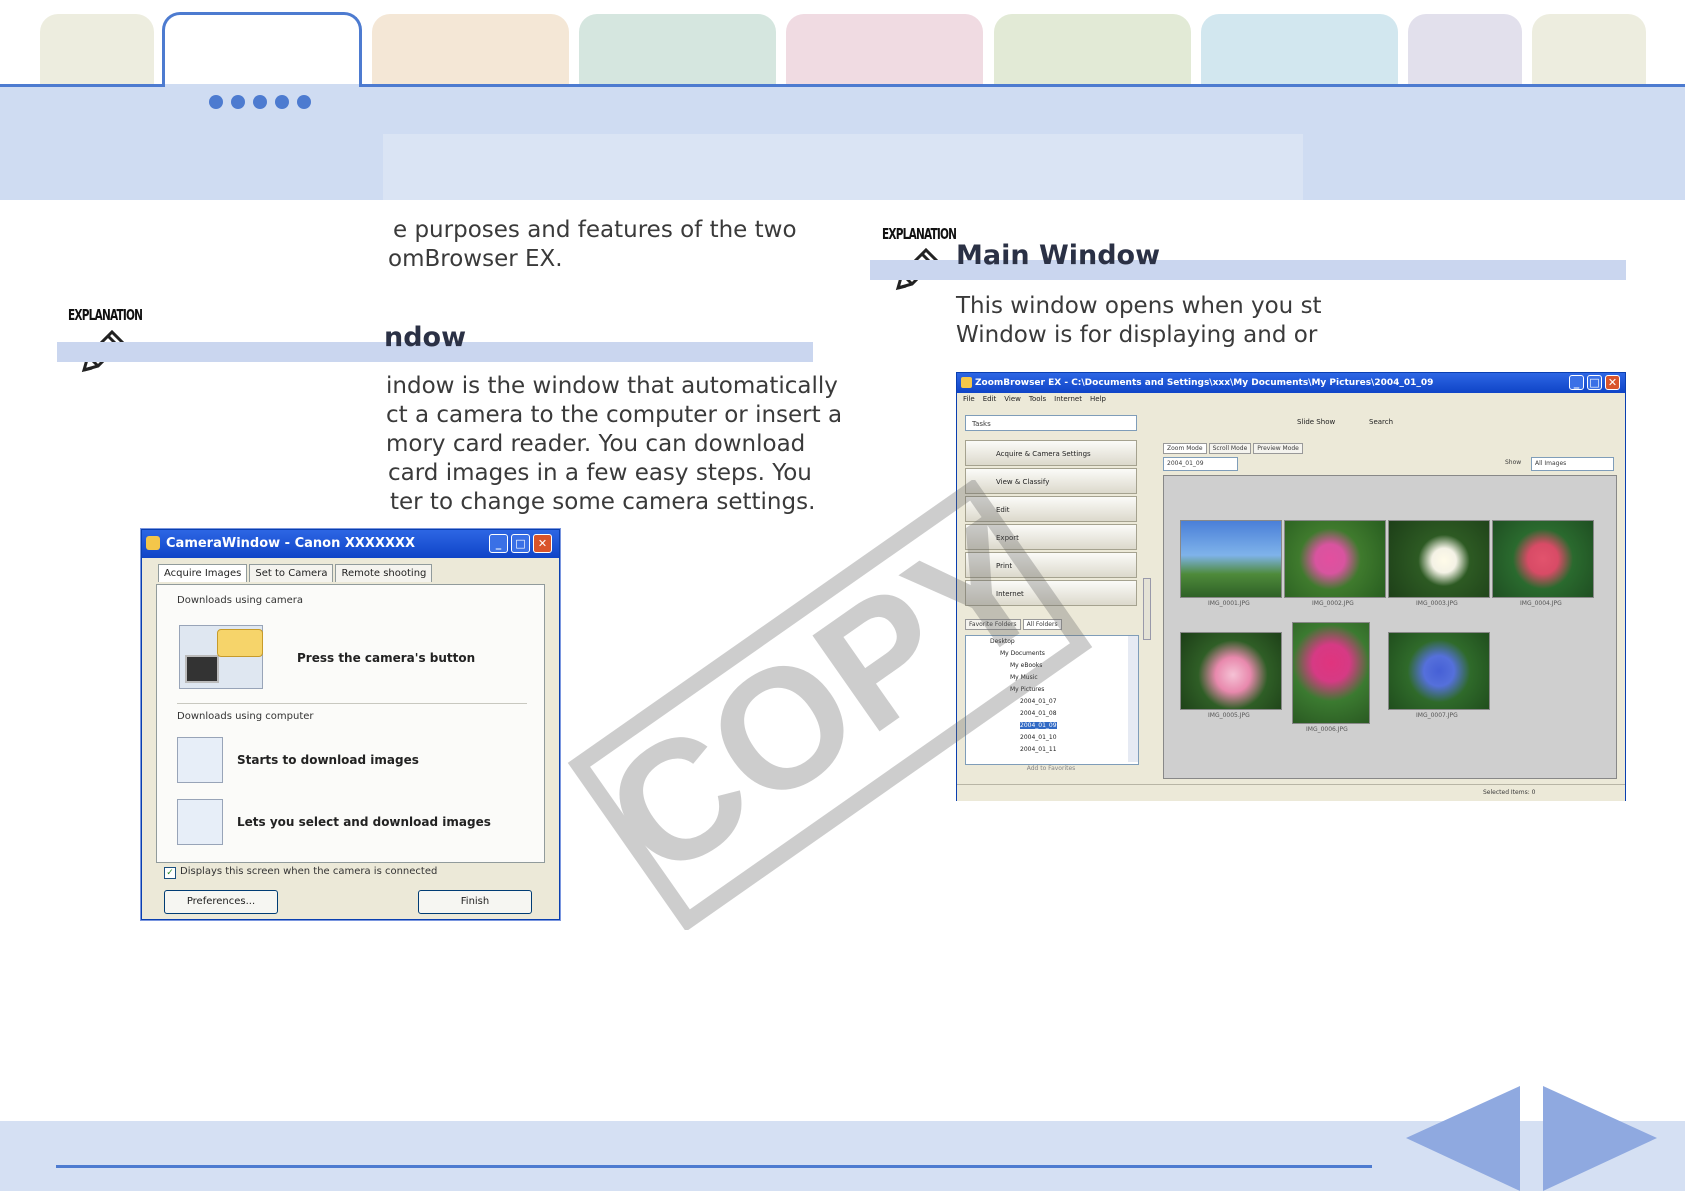 Image resolution: width=1685 pixels, height=1191 pixels. I want to click on menu-edit: Edit, so click(990, 399).